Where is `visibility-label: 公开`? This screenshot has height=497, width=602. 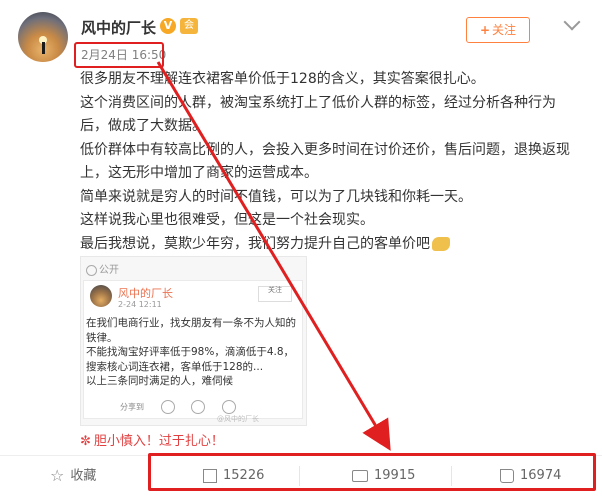
visibility-label: 公开 is located at coordinates (102, 268).